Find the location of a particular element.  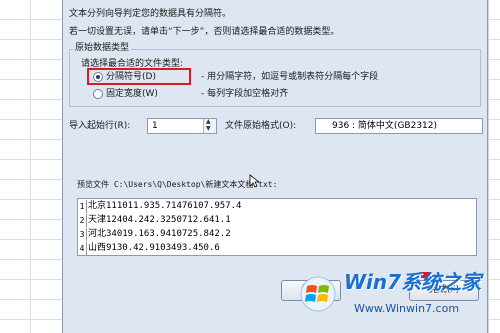

windows-logo-icon is located at coordinates (318, 294).